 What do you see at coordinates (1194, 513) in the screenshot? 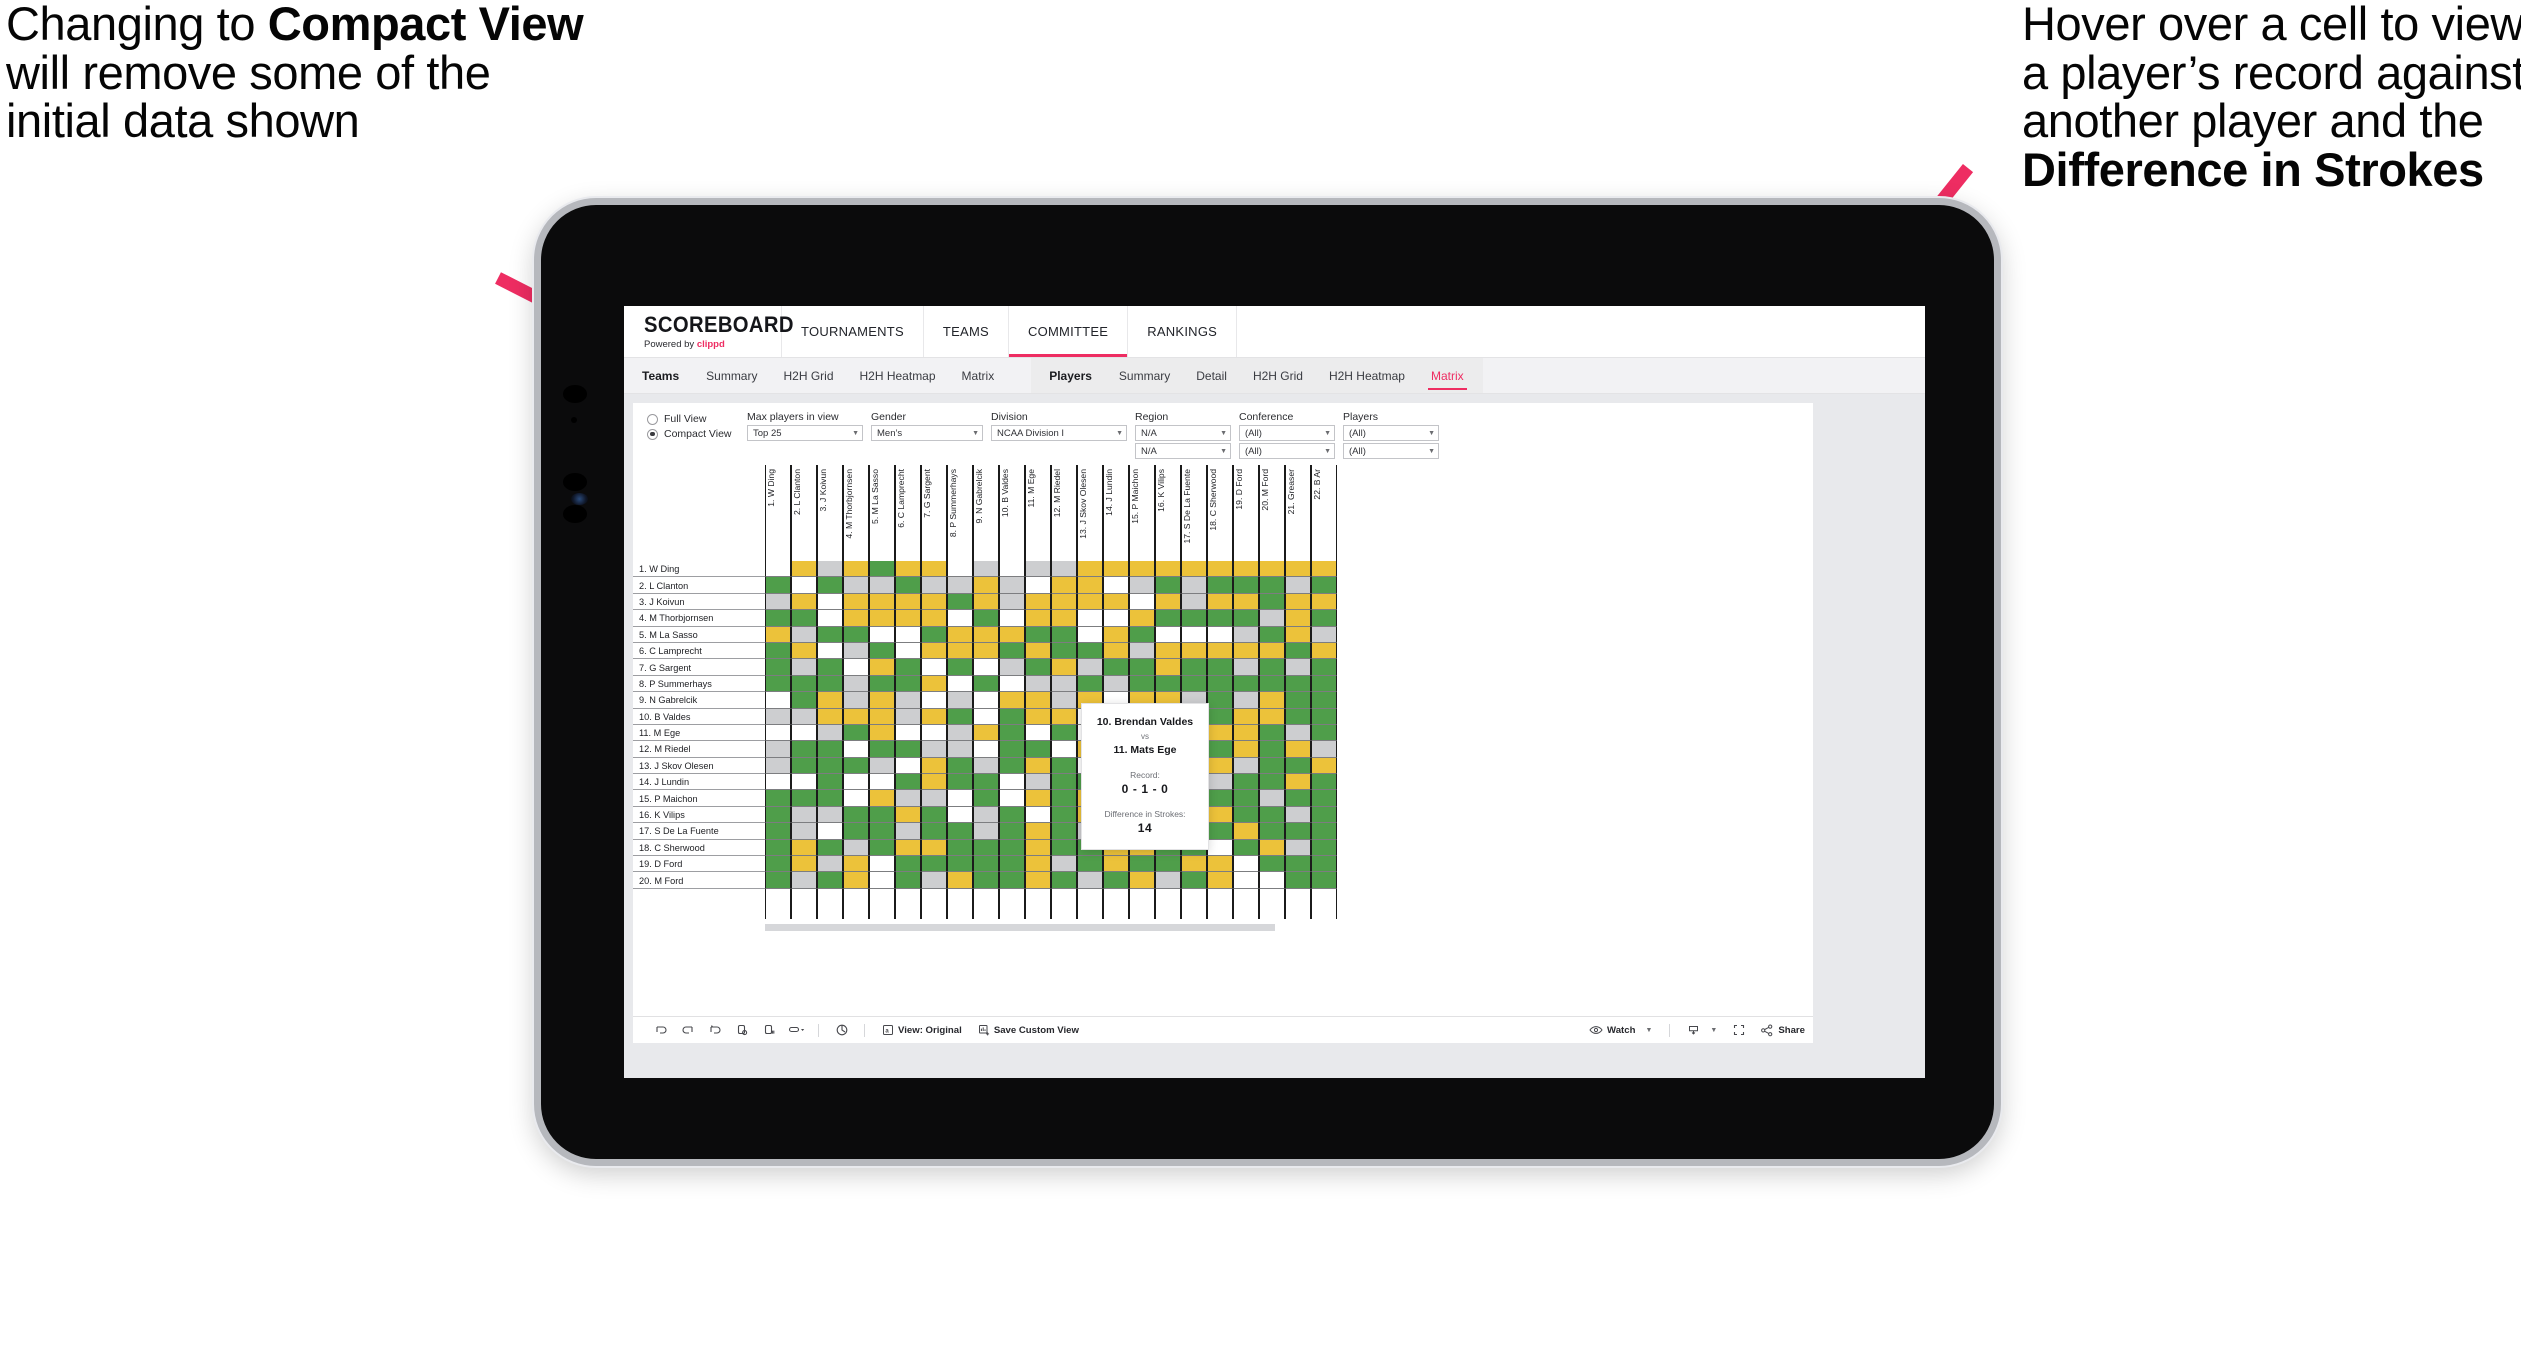
I see `matrix-column-header: 17. S De La Fuente` at bounding box center [1194, 513].